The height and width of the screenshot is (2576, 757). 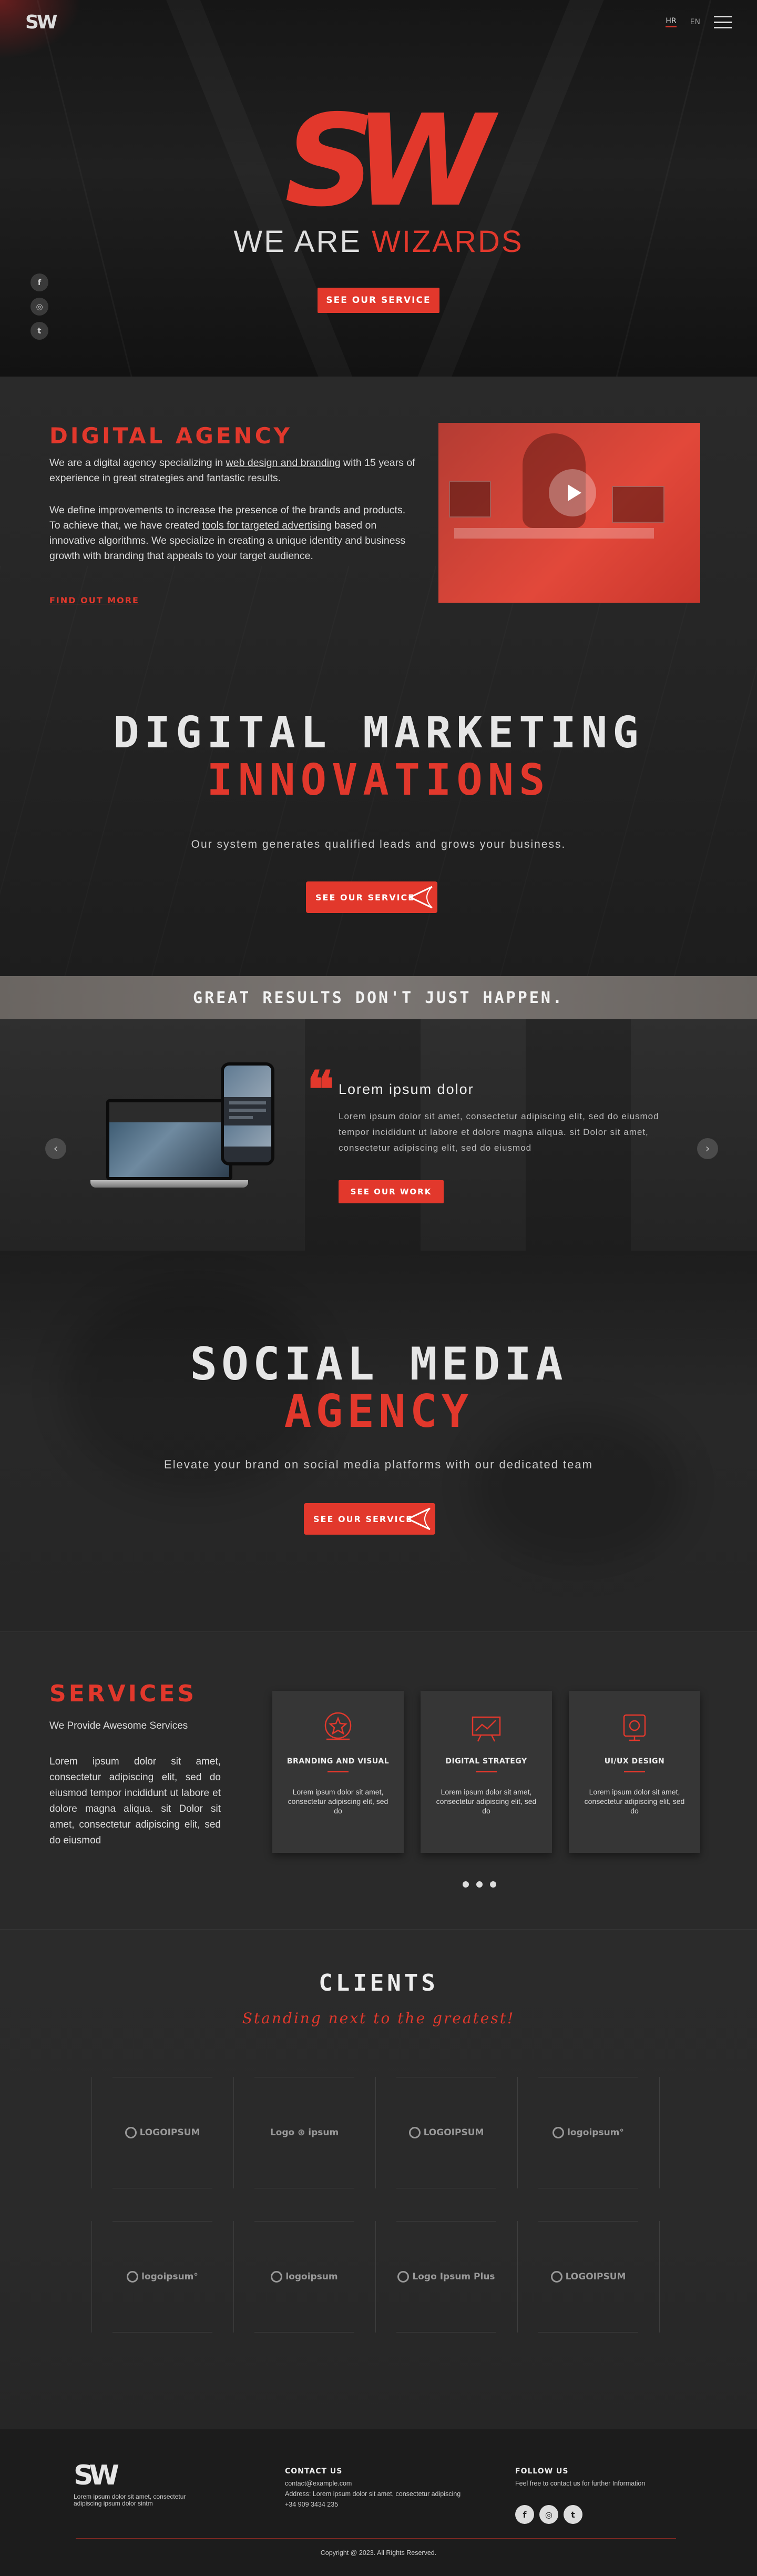 I want to click on hamburger-menu-icon, so click(x=723, y=22).